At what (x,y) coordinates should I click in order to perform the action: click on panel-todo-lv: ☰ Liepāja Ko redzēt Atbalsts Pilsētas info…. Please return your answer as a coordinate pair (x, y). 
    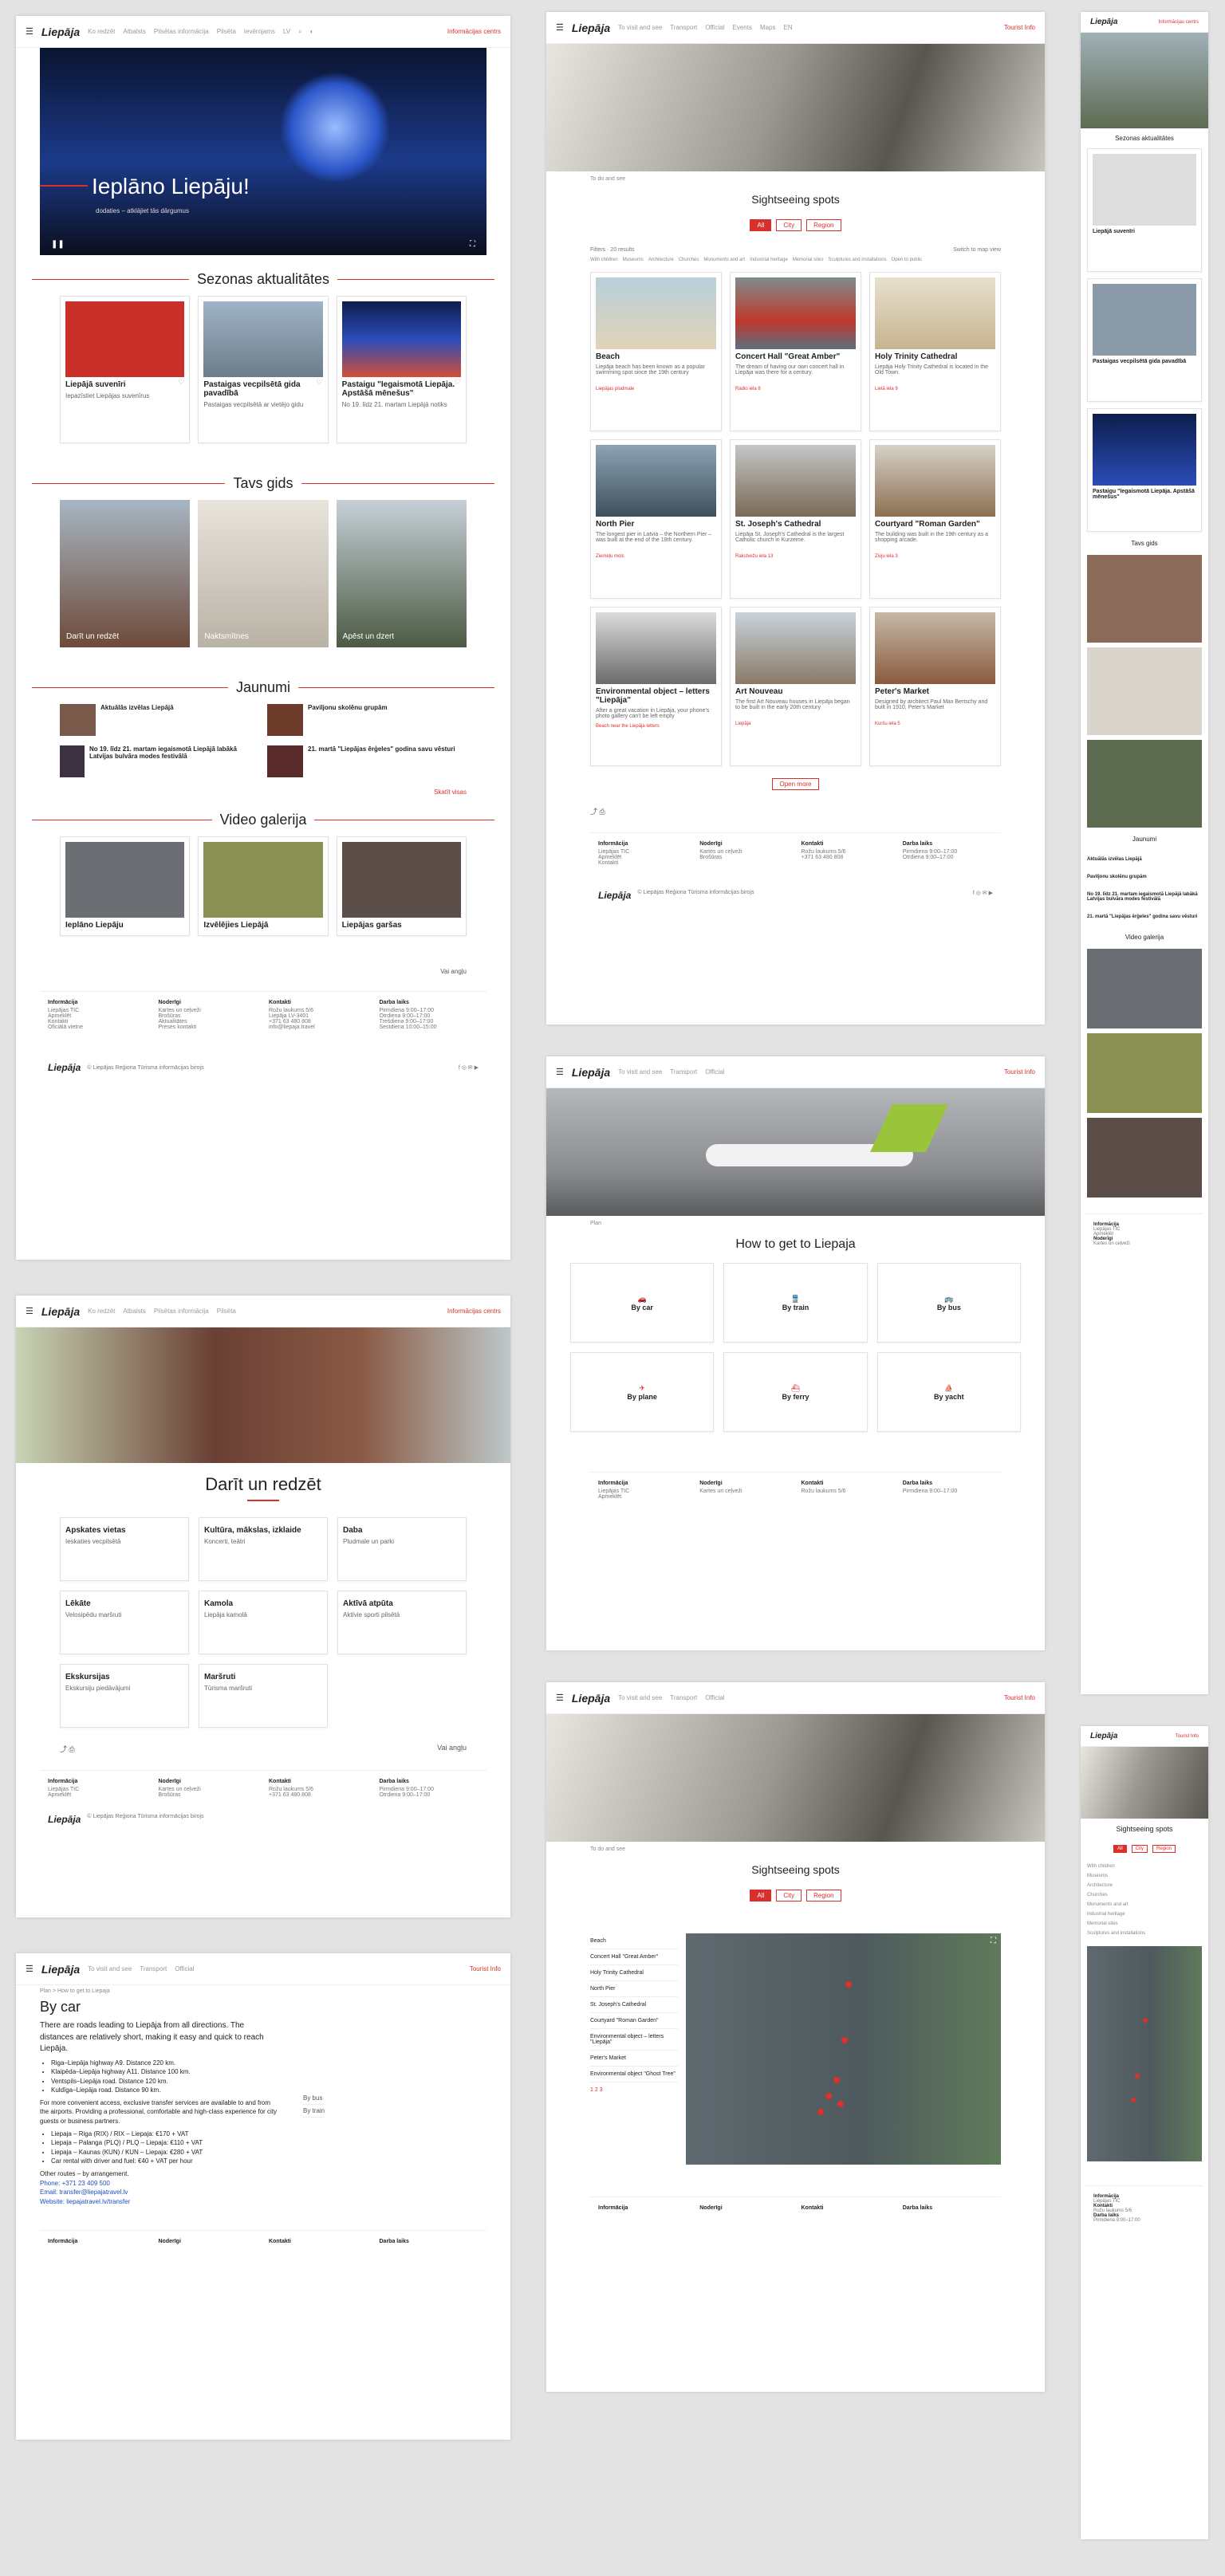
    Looking at the image, I should click on (263, 1607).